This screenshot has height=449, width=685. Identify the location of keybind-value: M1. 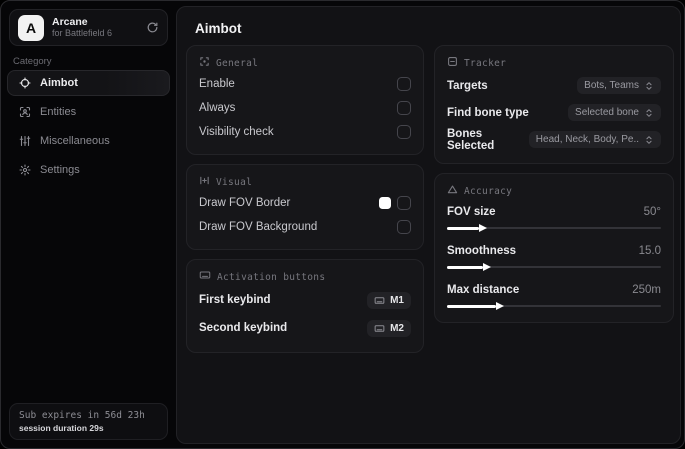
(397, 300).